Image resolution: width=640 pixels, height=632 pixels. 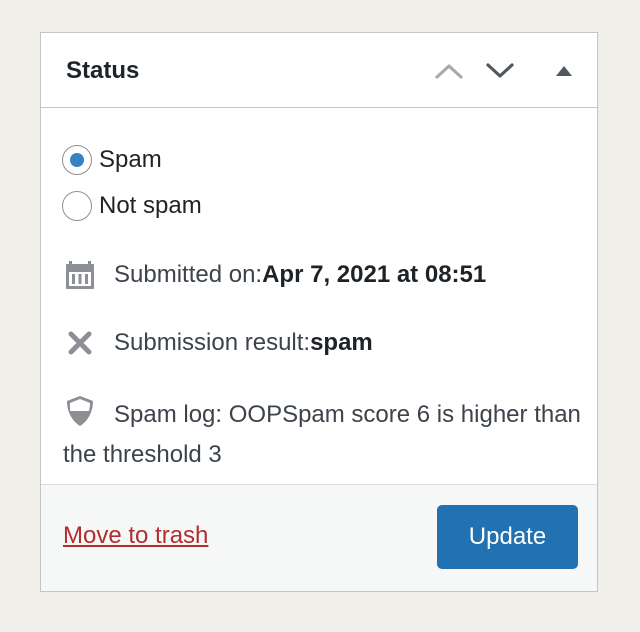 What do you see at coordinates (77, 206) in the screenshot?
I see `not-spam-radio` at bounding box center [77, 206].